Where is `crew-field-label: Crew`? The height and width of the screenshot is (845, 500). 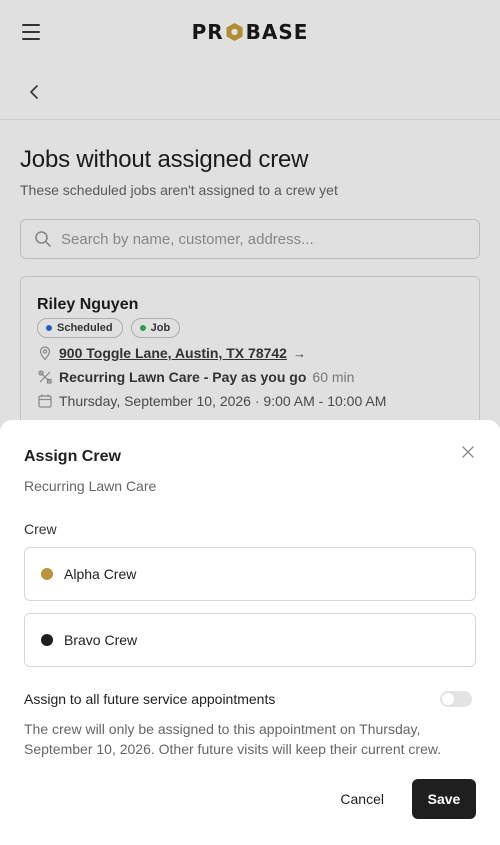
crew-field-label: Crew is located at coordinates (40, 529).